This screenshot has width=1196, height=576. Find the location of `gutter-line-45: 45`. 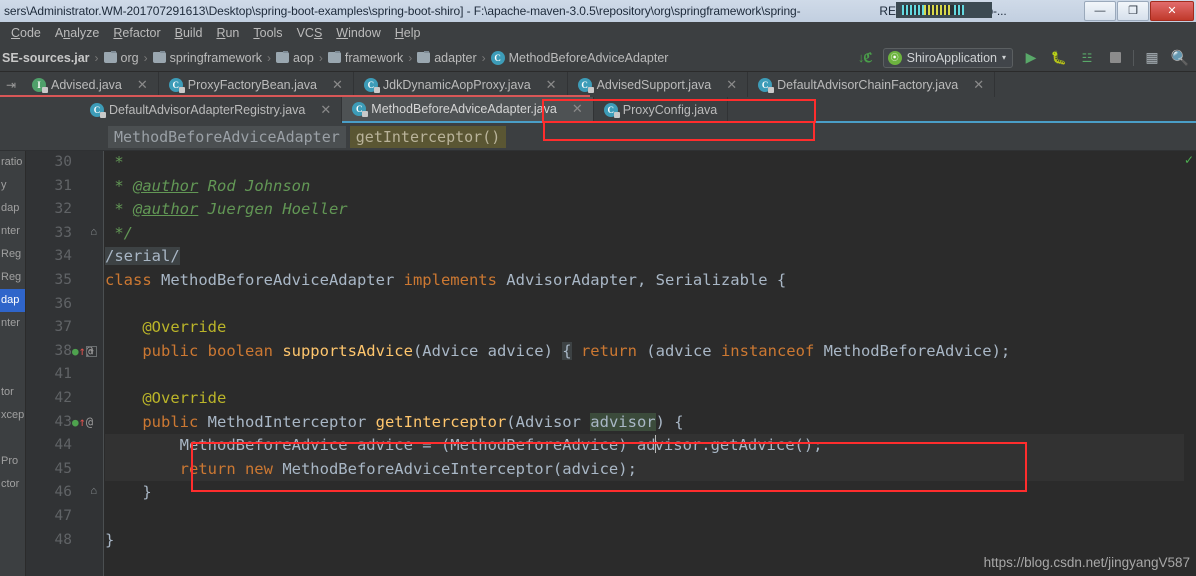

gutter-line-45: 45 is located at coordinates (65, 470).